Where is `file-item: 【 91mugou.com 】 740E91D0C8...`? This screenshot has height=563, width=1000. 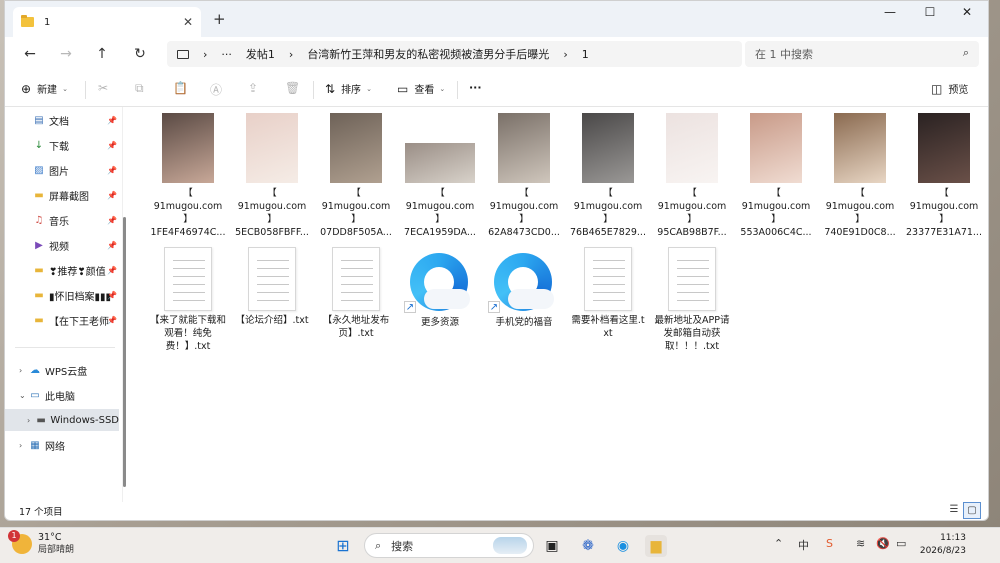 file-item: 【 91mugou.com 】 740E91D0C8... is located at coordinates (860, 176).